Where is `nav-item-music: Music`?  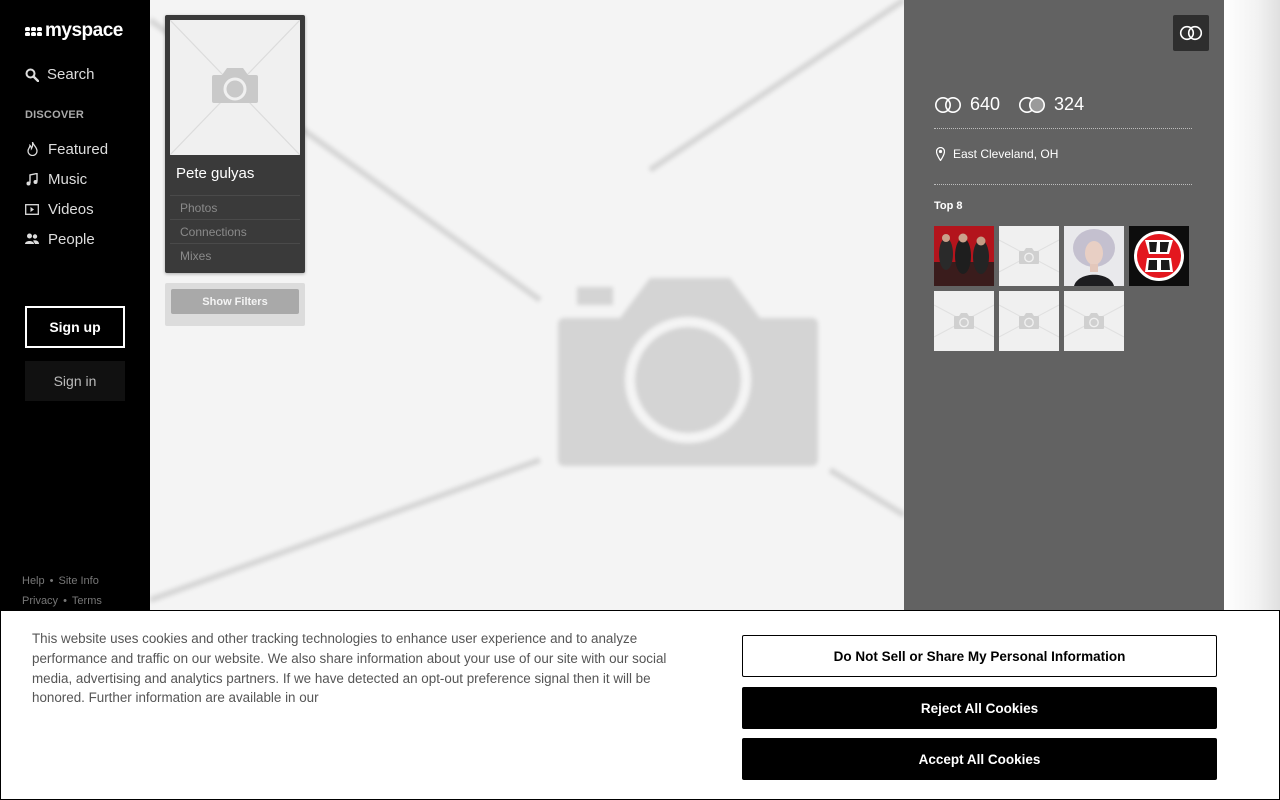
nav-item-music: Music is located at coordinates (66, 179).